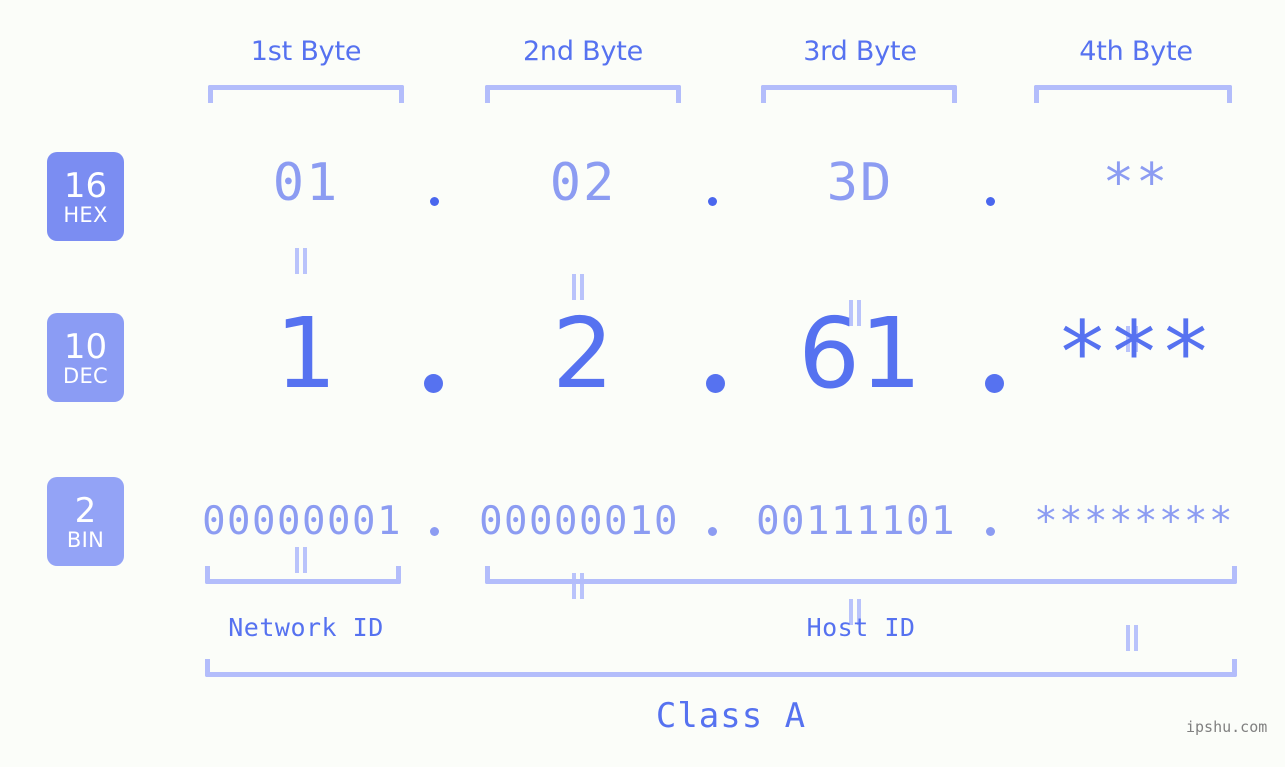 Image resolution: width=1285 pixels, height=767 pixels. Describe the element at coordinates (861, 627) in the screenshot. I see `region-label-host-id: Host ID` at that location.